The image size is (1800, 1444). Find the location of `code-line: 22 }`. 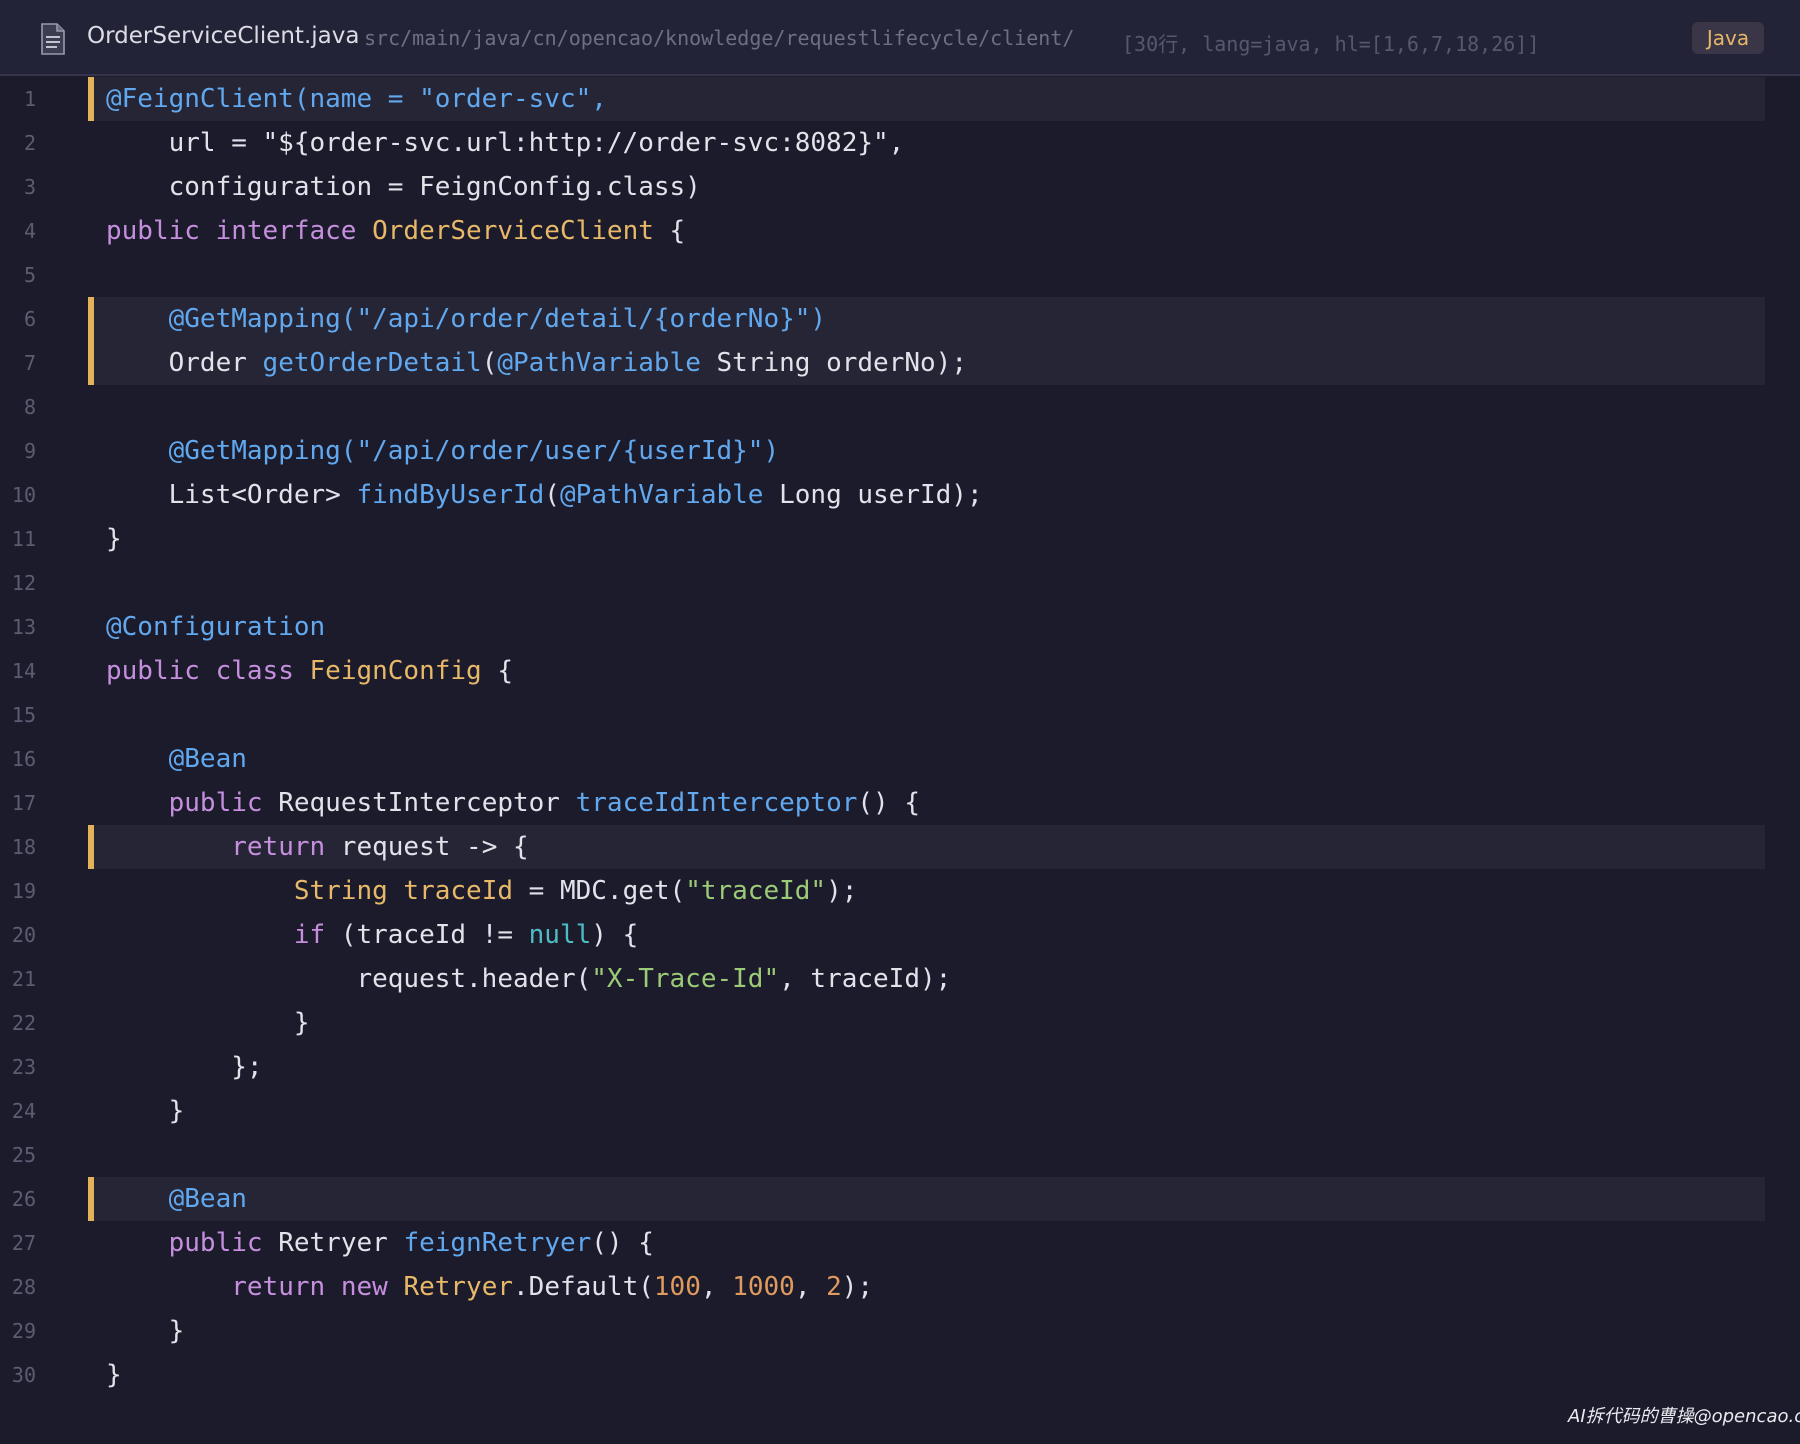

code-line: 22 } is located at coordinates (900, 1023).